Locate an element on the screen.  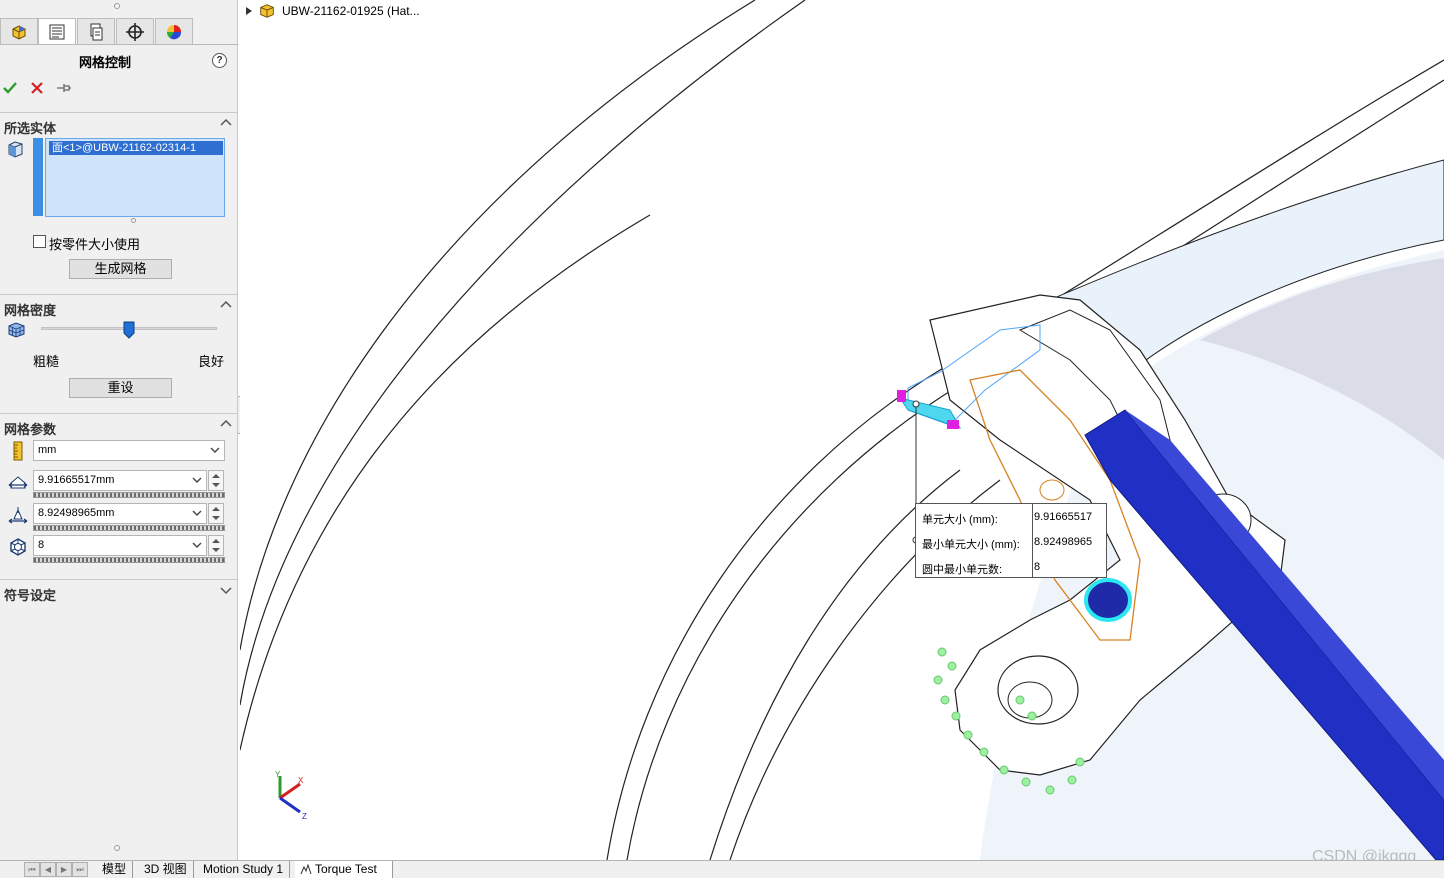
callout-value: 9.91665517 is located at coordinates (1063, 517).